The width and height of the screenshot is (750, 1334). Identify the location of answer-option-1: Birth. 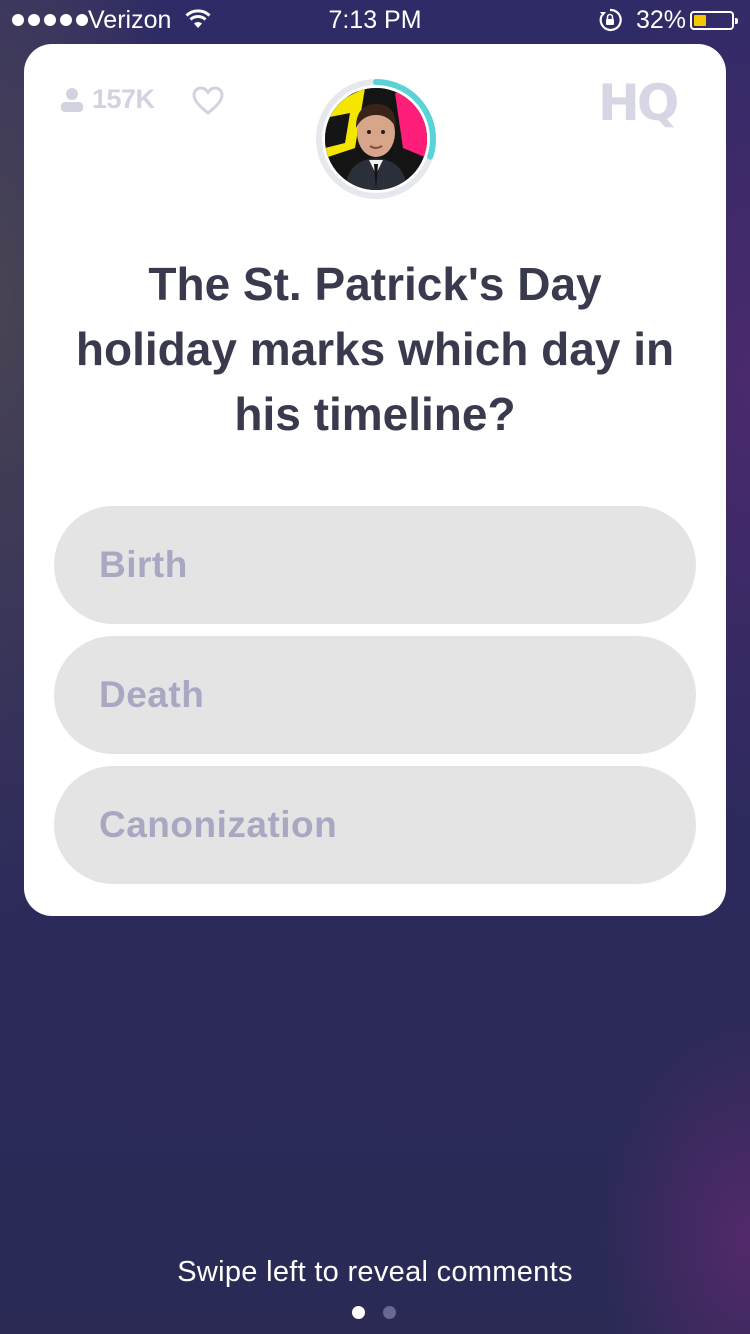
(375, 565).